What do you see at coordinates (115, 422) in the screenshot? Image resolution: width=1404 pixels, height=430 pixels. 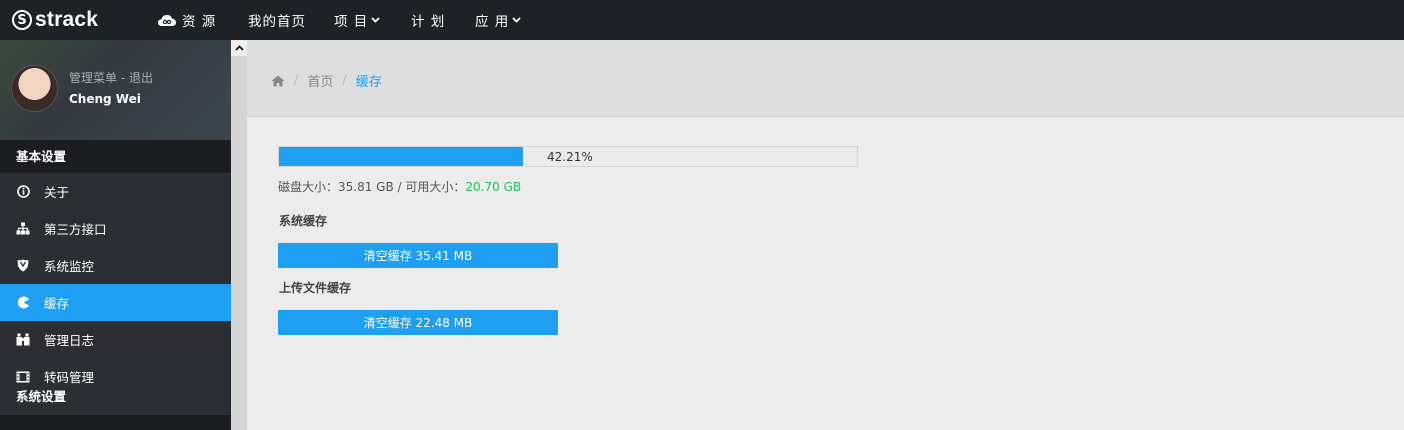 I see `section-system-settings-bar` at bounding box center [115, 422].